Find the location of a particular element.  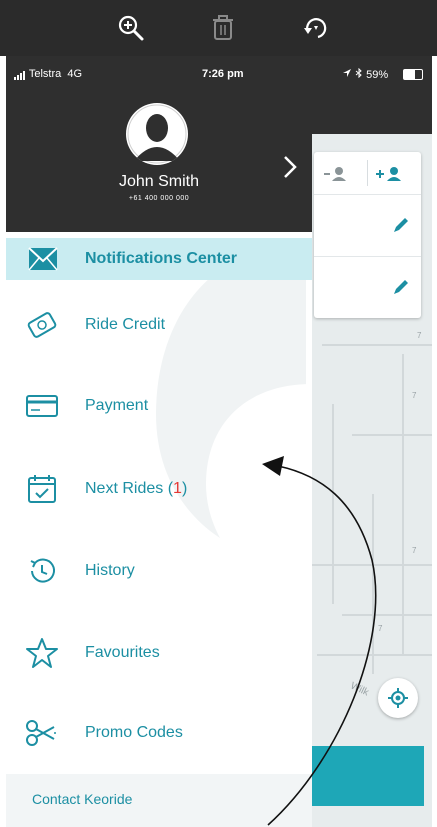

edit-dropoff-icon is located at coordinates (401, 289).